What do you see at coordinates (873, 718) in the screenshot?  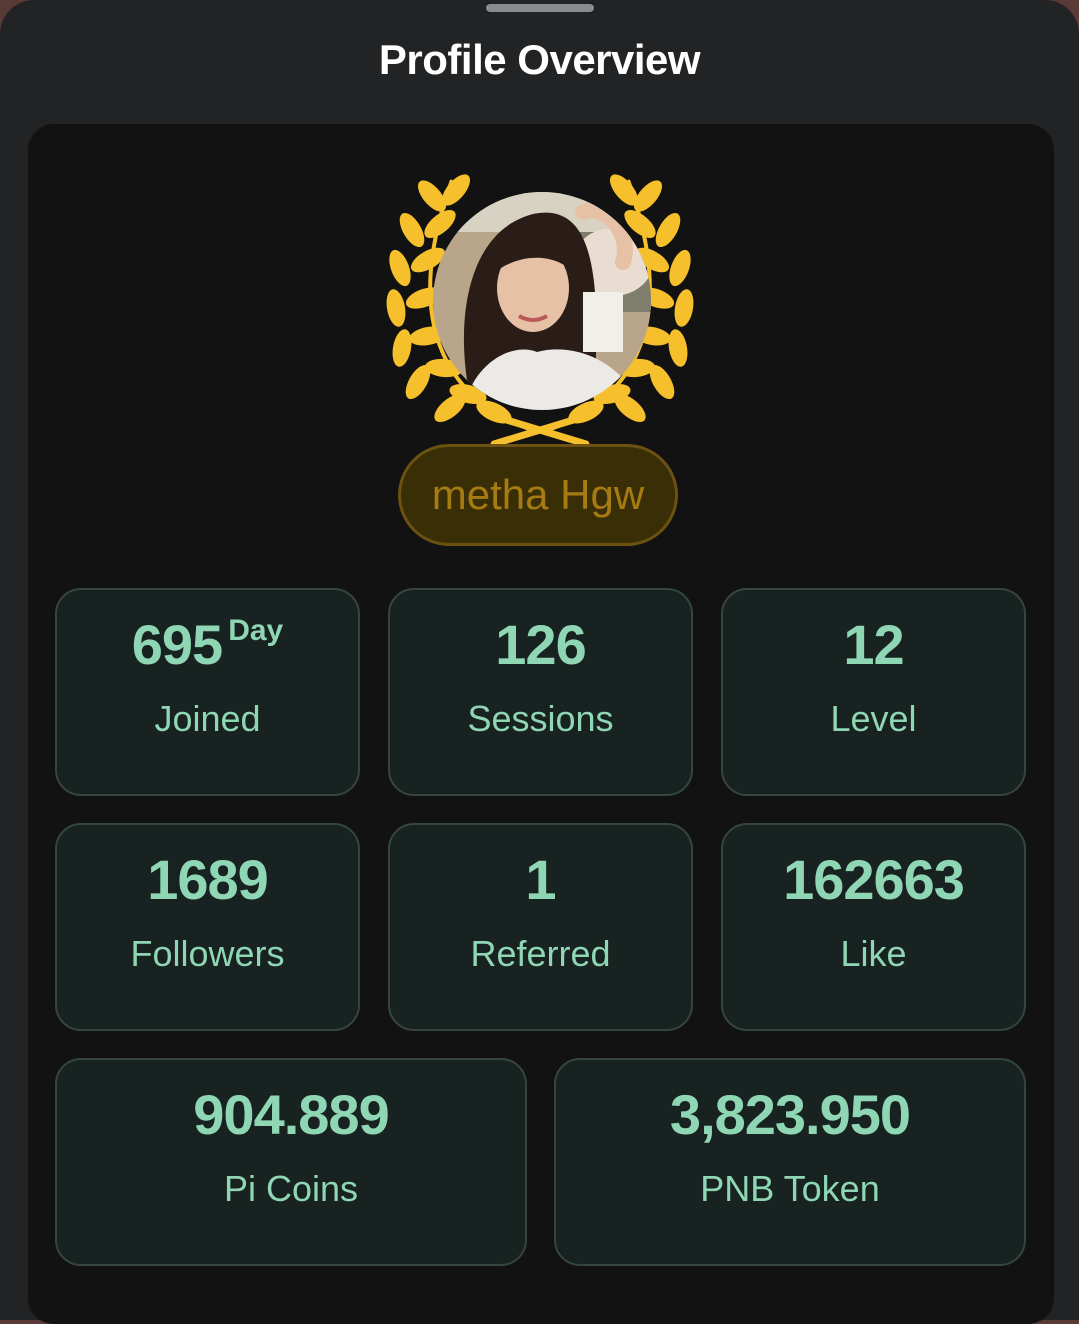 I see `stat-label: Level` at bounding box center [873, 718].